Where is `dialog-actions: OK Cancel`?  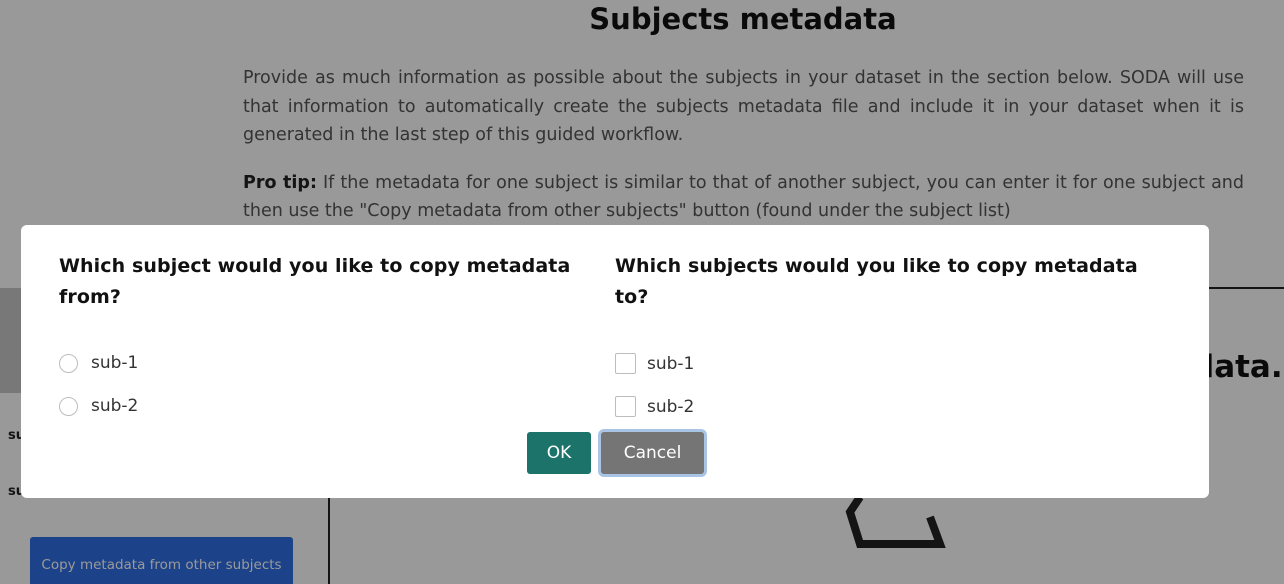
dialog-actions: OK Cancel is located at coordinates (615, 453).